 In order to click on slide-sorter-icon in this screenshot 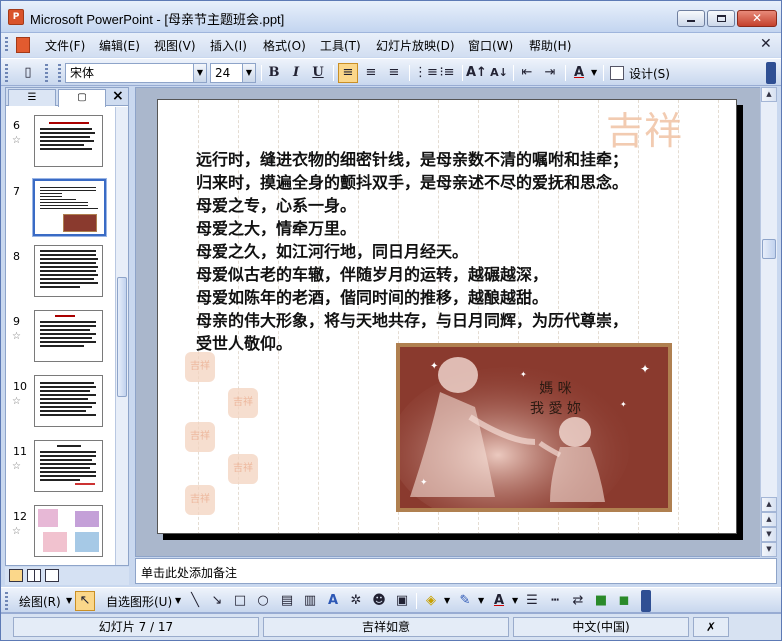, I will do `click(34, 575)`.